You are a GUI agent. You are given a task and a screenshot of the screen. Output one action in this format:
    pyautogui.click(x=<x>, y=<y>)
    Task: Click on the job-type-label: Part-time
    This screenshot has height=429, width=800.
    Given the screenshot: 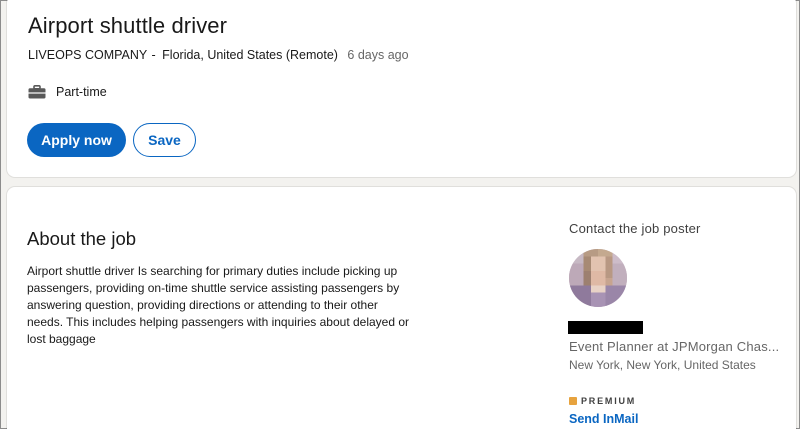 What is the action you would take?
    pyautogui.click(x=81, y=92)
    